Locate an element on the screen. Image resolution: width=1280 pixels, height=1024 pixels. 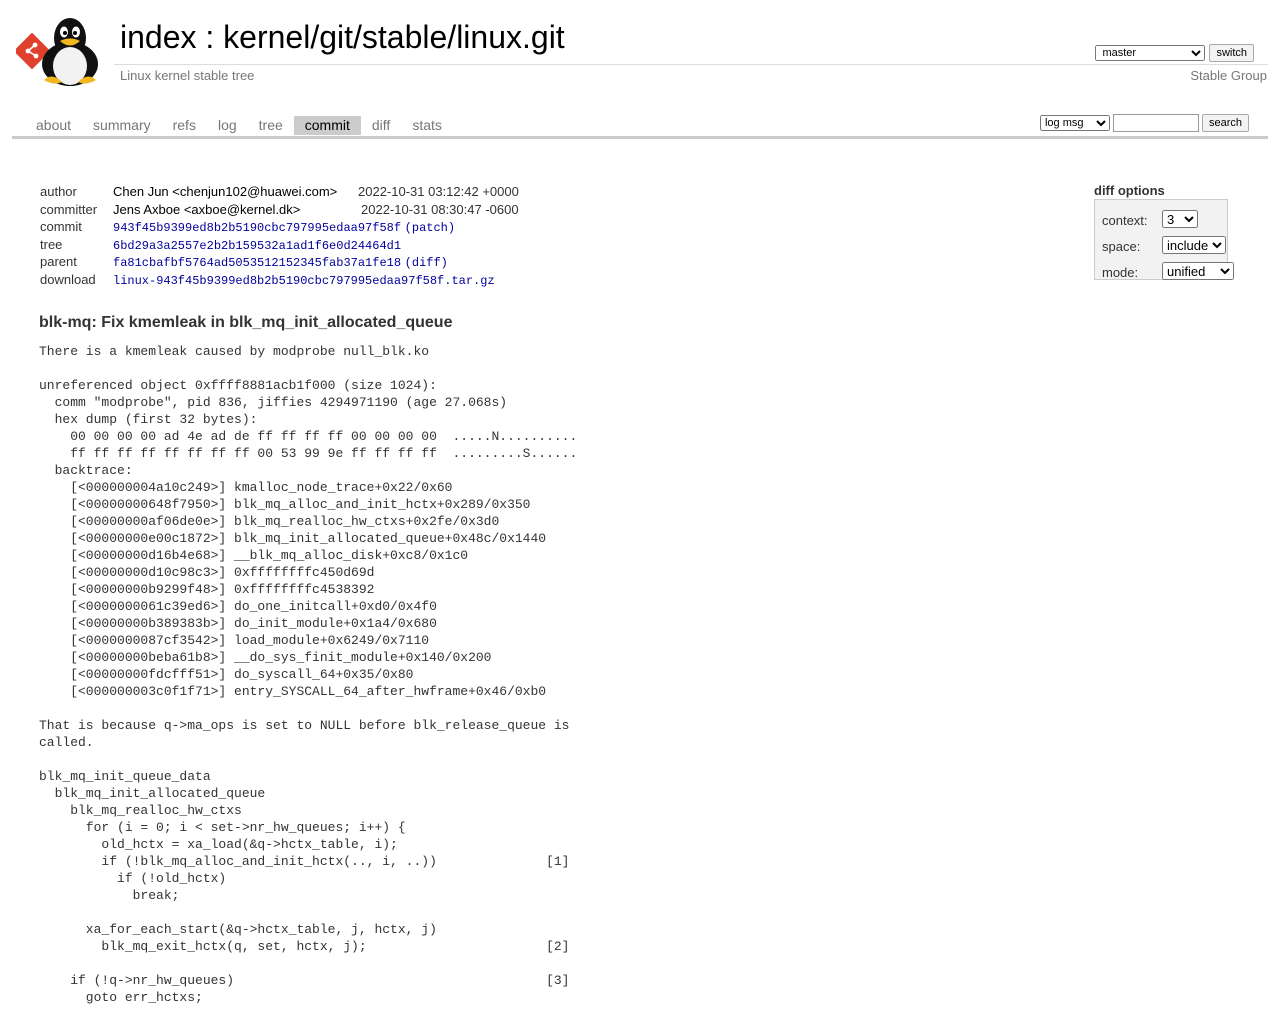
index-link: index is located at coordinates (158, 37).